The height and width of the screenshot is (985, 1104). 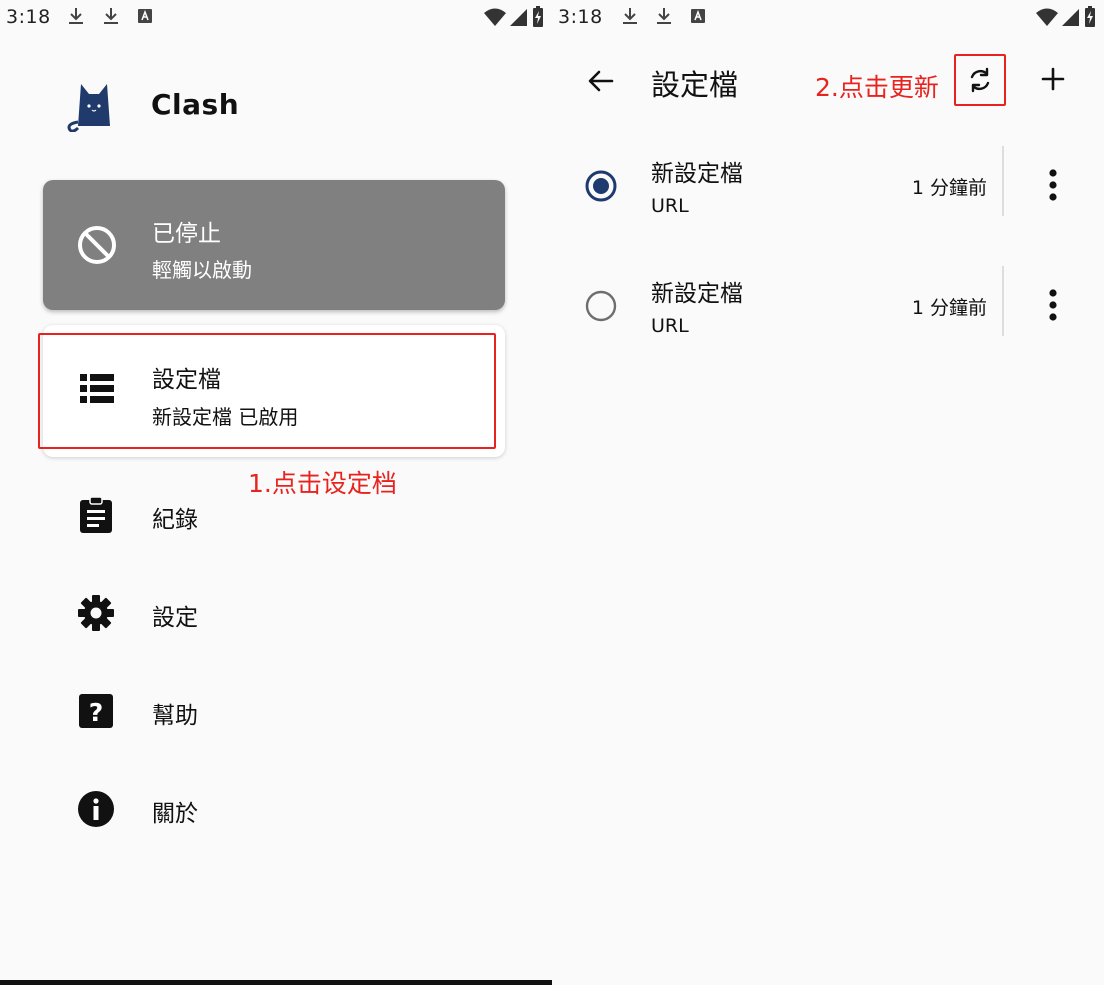 What do you see at coordinates (276, 982) in the screenshot?
I see `gesture-bar` at bounding box center [276, 982].